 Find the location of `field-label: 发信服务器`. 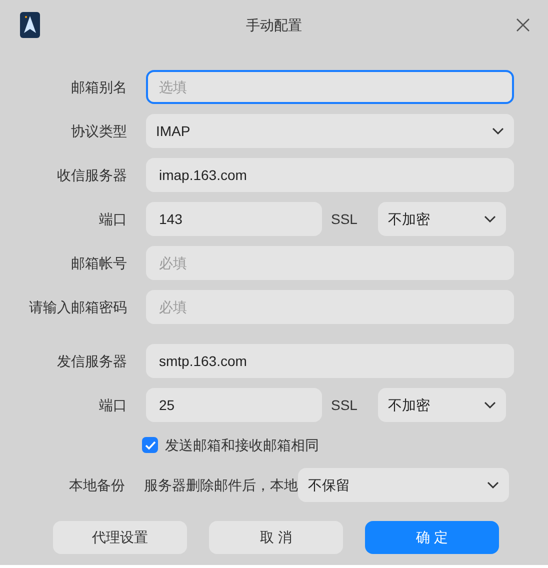

field-label: 发信服务器 is located at coordinates (91, 361).